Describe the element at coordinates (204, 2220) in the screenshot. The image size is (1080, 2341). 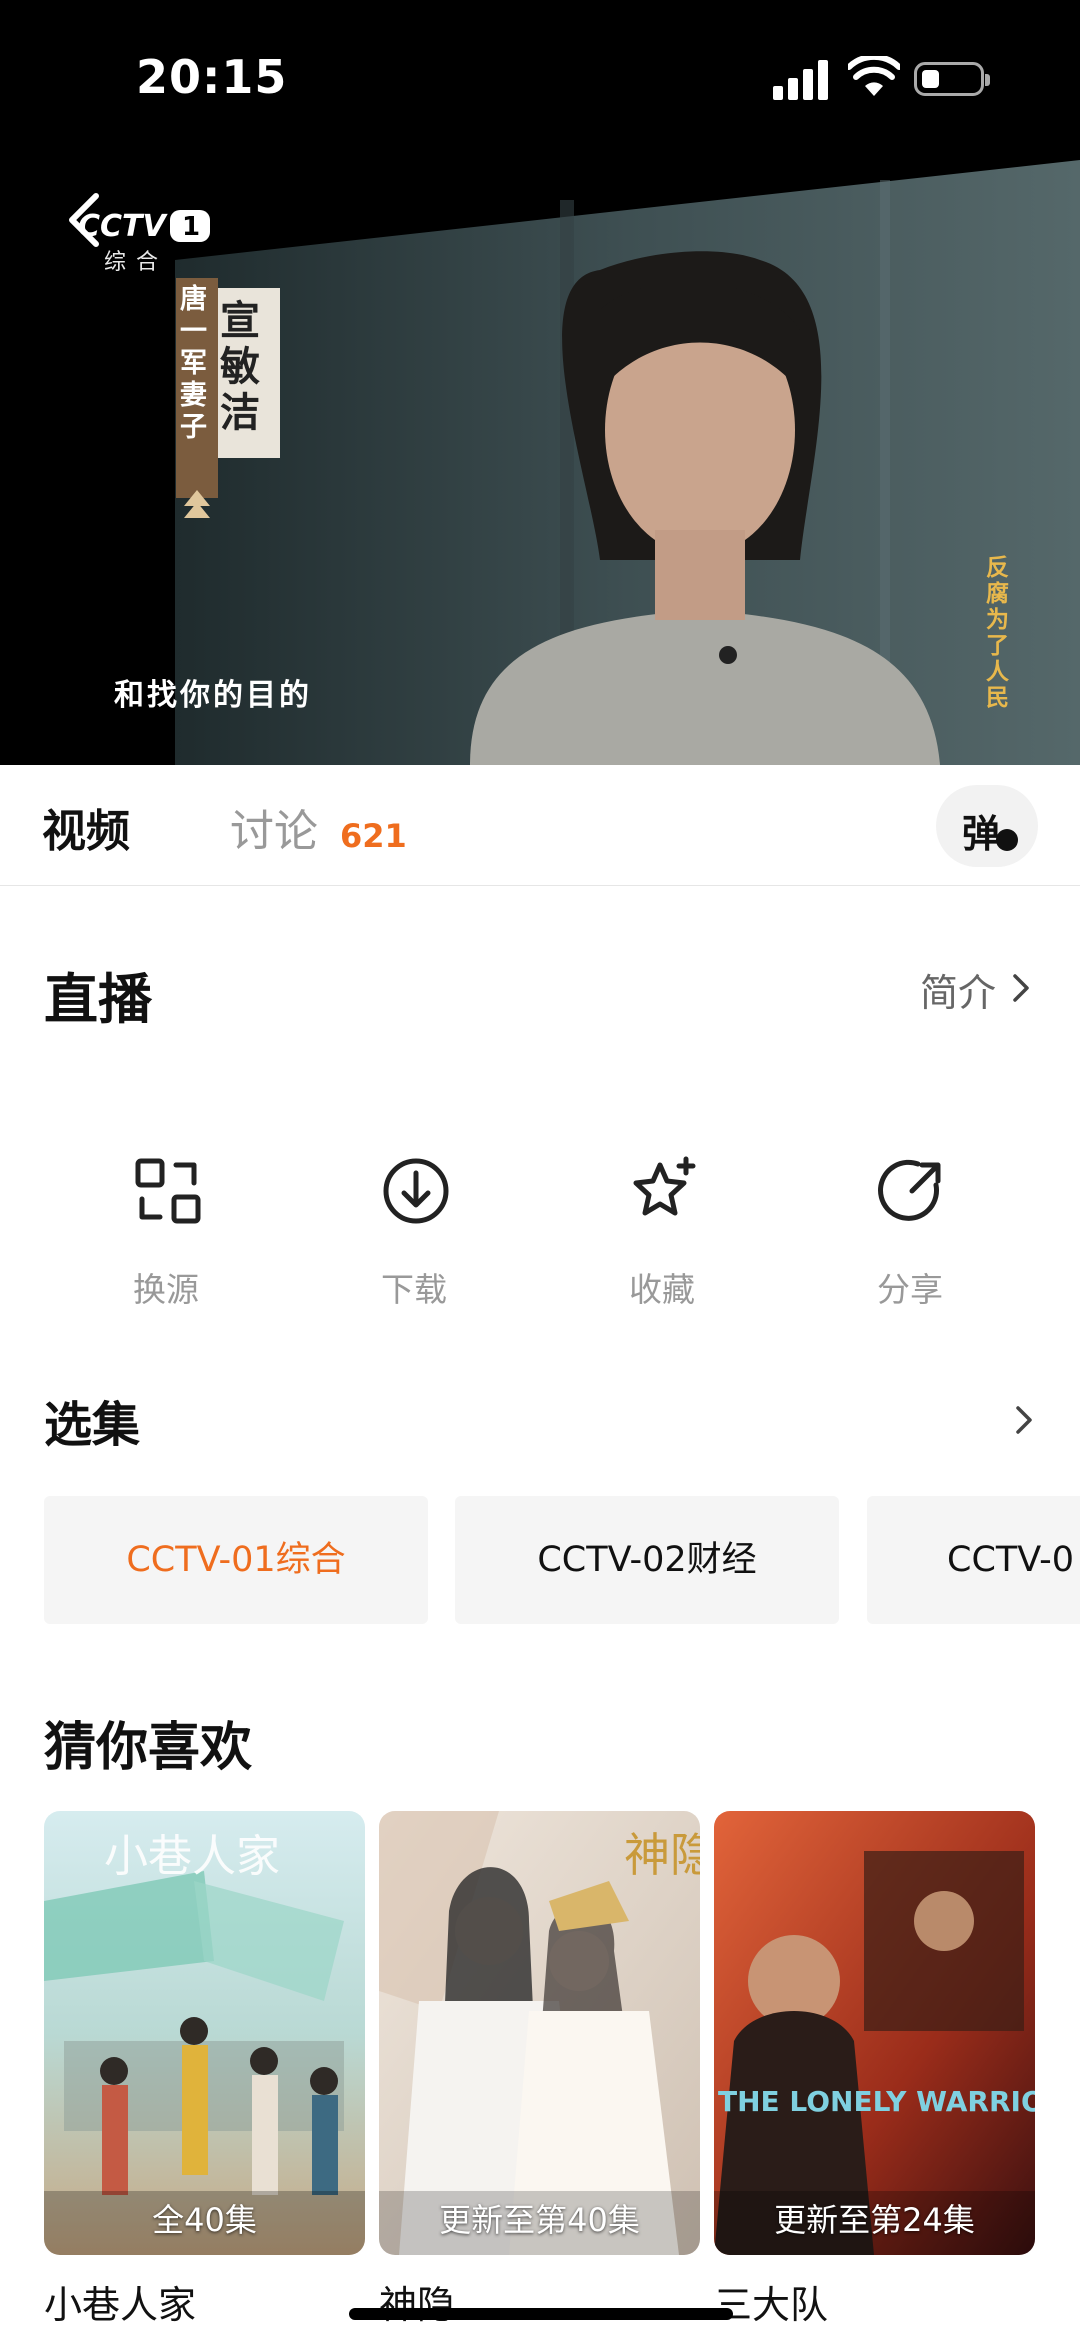
I see `episode-count-badge: 全40集` at that location.